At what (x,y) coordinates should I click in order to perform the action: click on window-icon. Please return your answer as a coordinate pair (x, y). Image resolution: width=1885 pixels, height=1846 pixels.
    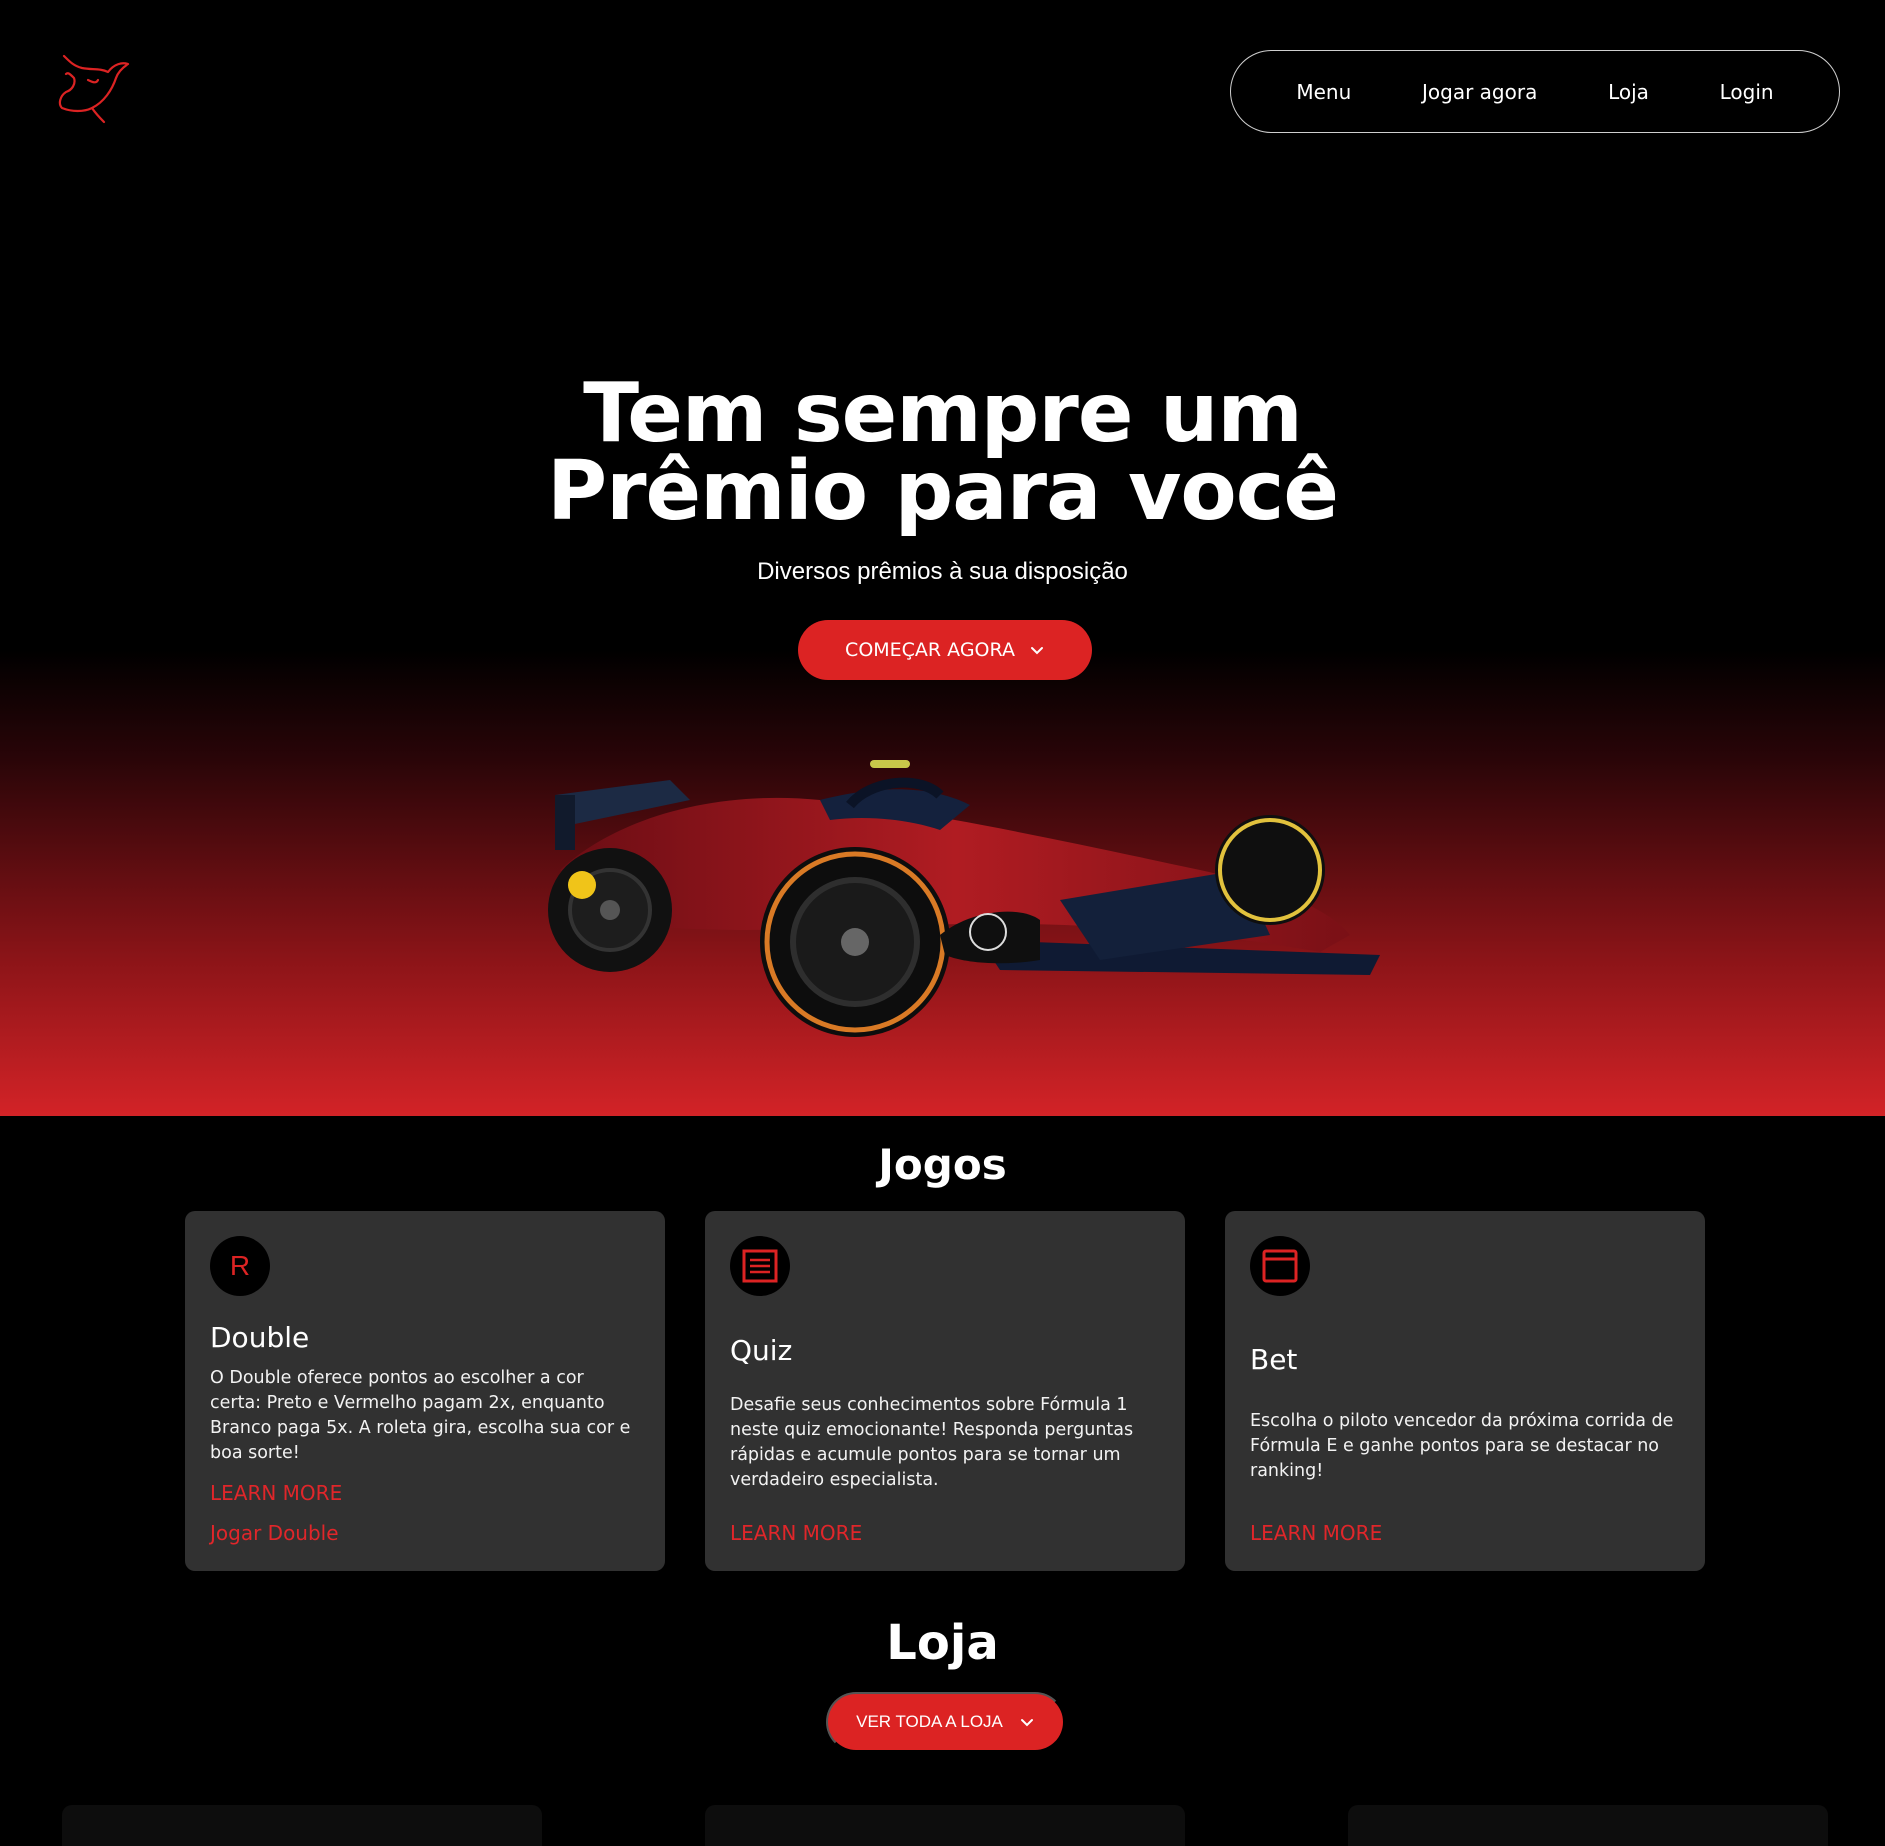
    Looking at the image, I should click on (1280, 1266).